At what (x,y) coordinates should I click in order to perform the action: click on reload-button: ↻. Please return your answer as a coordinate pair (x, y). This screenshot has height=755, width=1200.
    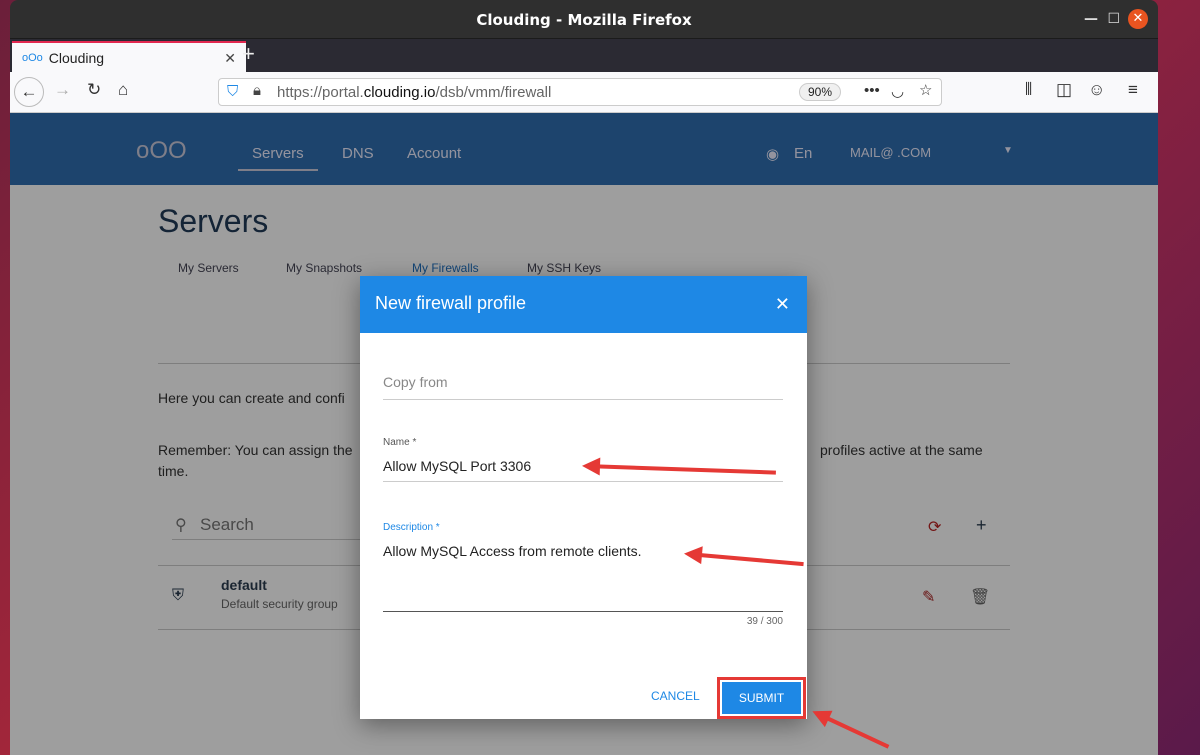
    Looking at the image, I should click on (94, 90).